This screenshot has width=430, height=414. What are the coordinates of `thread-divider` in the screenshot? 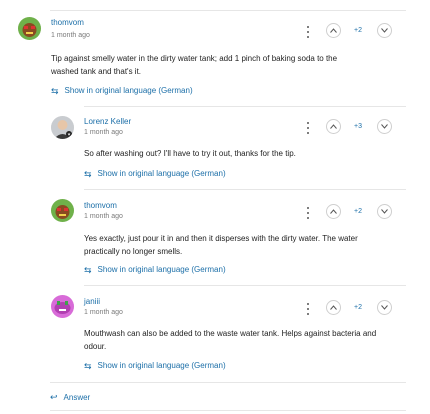 It's located at (228, 382).